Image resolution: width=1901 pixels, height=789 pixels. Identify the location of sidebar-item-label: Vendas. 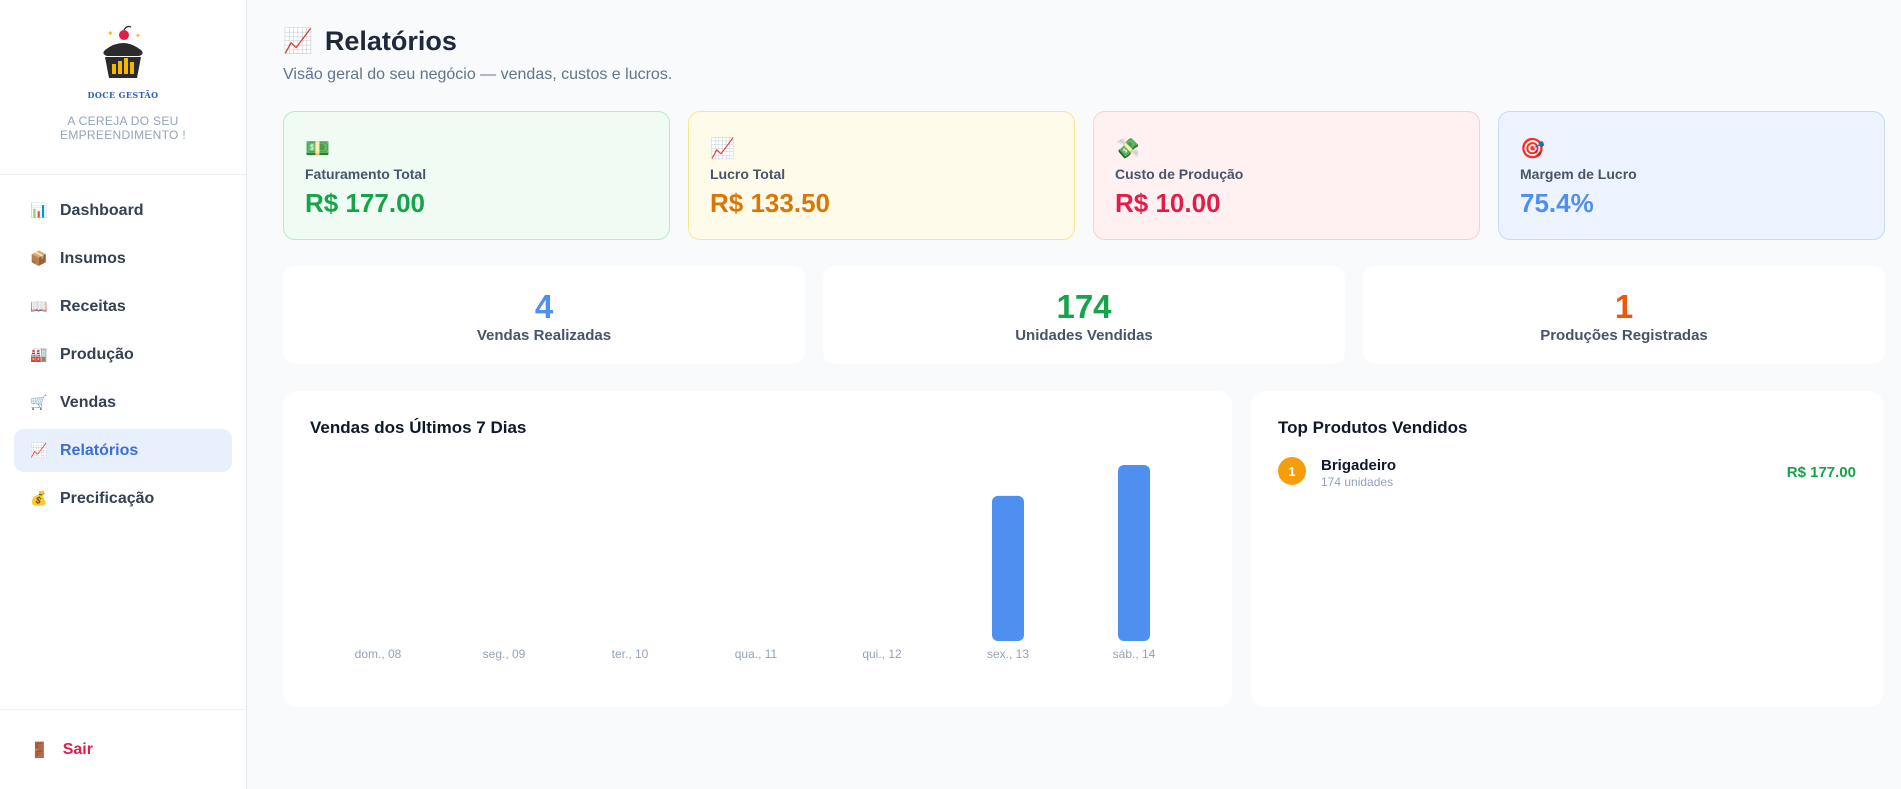
(88, 402).